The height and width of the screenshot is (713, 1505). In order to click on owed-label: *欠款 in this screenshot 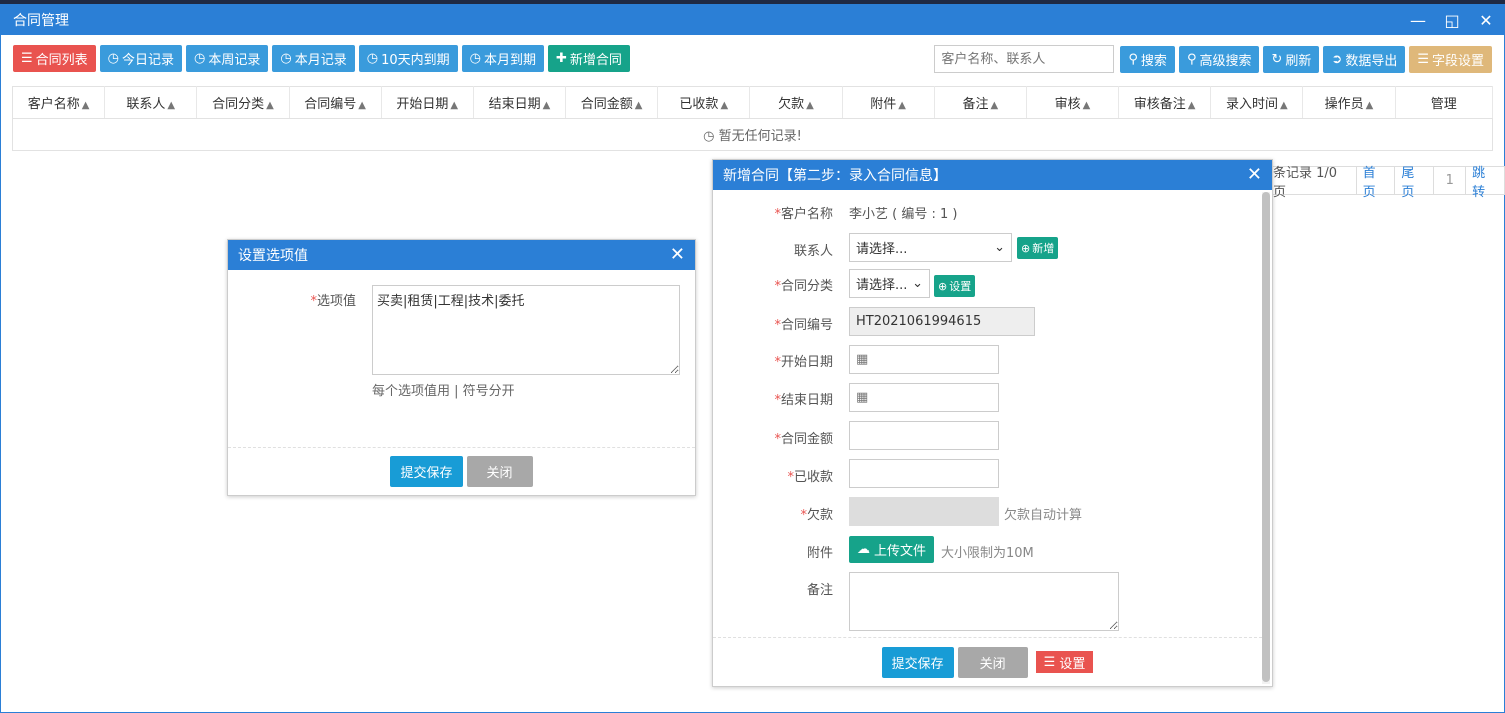, I will do `click(816, 515)`.